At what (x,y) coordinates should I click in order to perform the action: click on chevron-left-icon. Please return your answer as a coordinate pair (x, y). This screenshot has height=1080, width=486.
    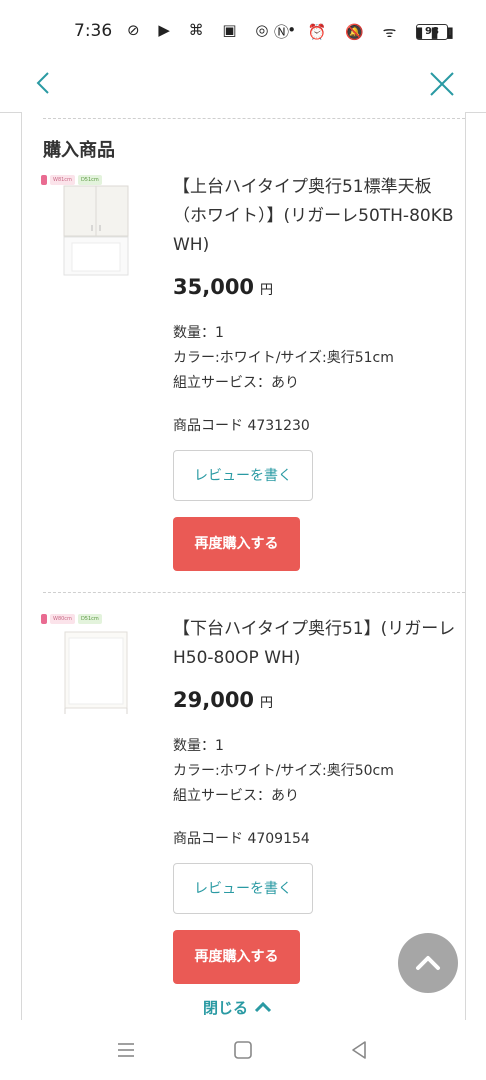
    Looking at the image, I should click on (42, 83).